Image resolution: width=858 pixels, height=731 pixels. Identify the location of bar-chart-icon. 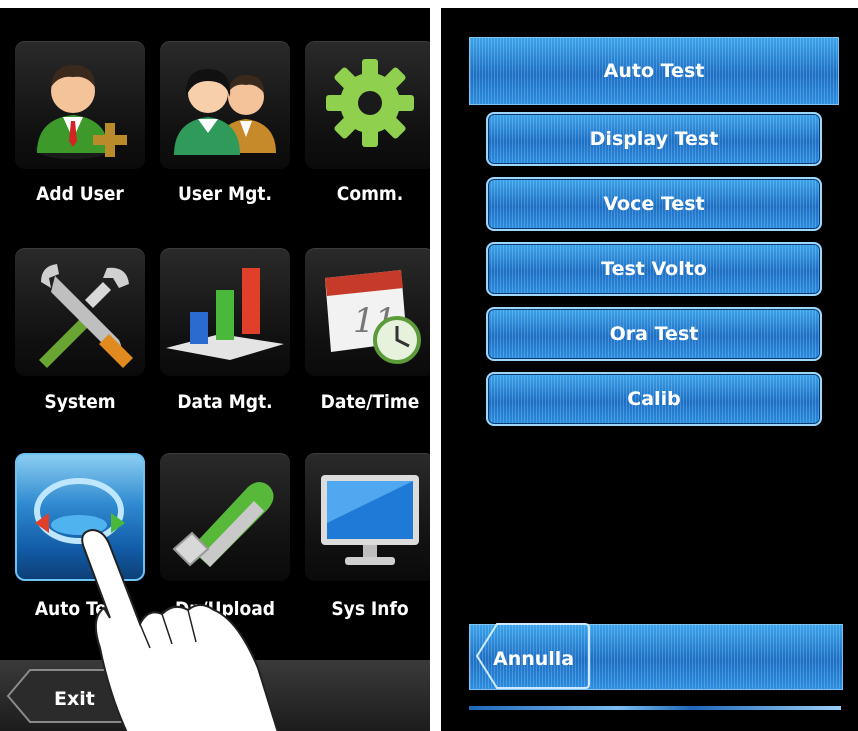
(225, 314).